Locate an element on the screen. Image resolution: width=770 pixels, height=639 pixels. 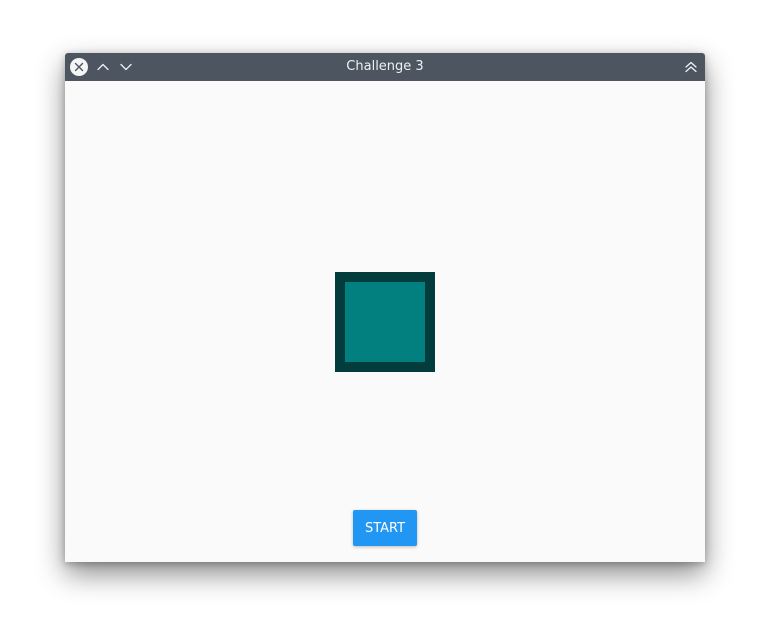
teal-square is located at coordinates (385, 322).